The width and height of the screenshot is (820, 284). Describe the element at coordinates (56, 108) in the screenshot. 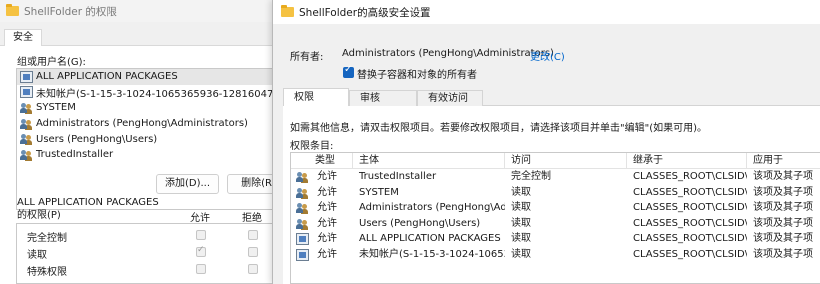

I see `group-name: SYSTEM` at that location.